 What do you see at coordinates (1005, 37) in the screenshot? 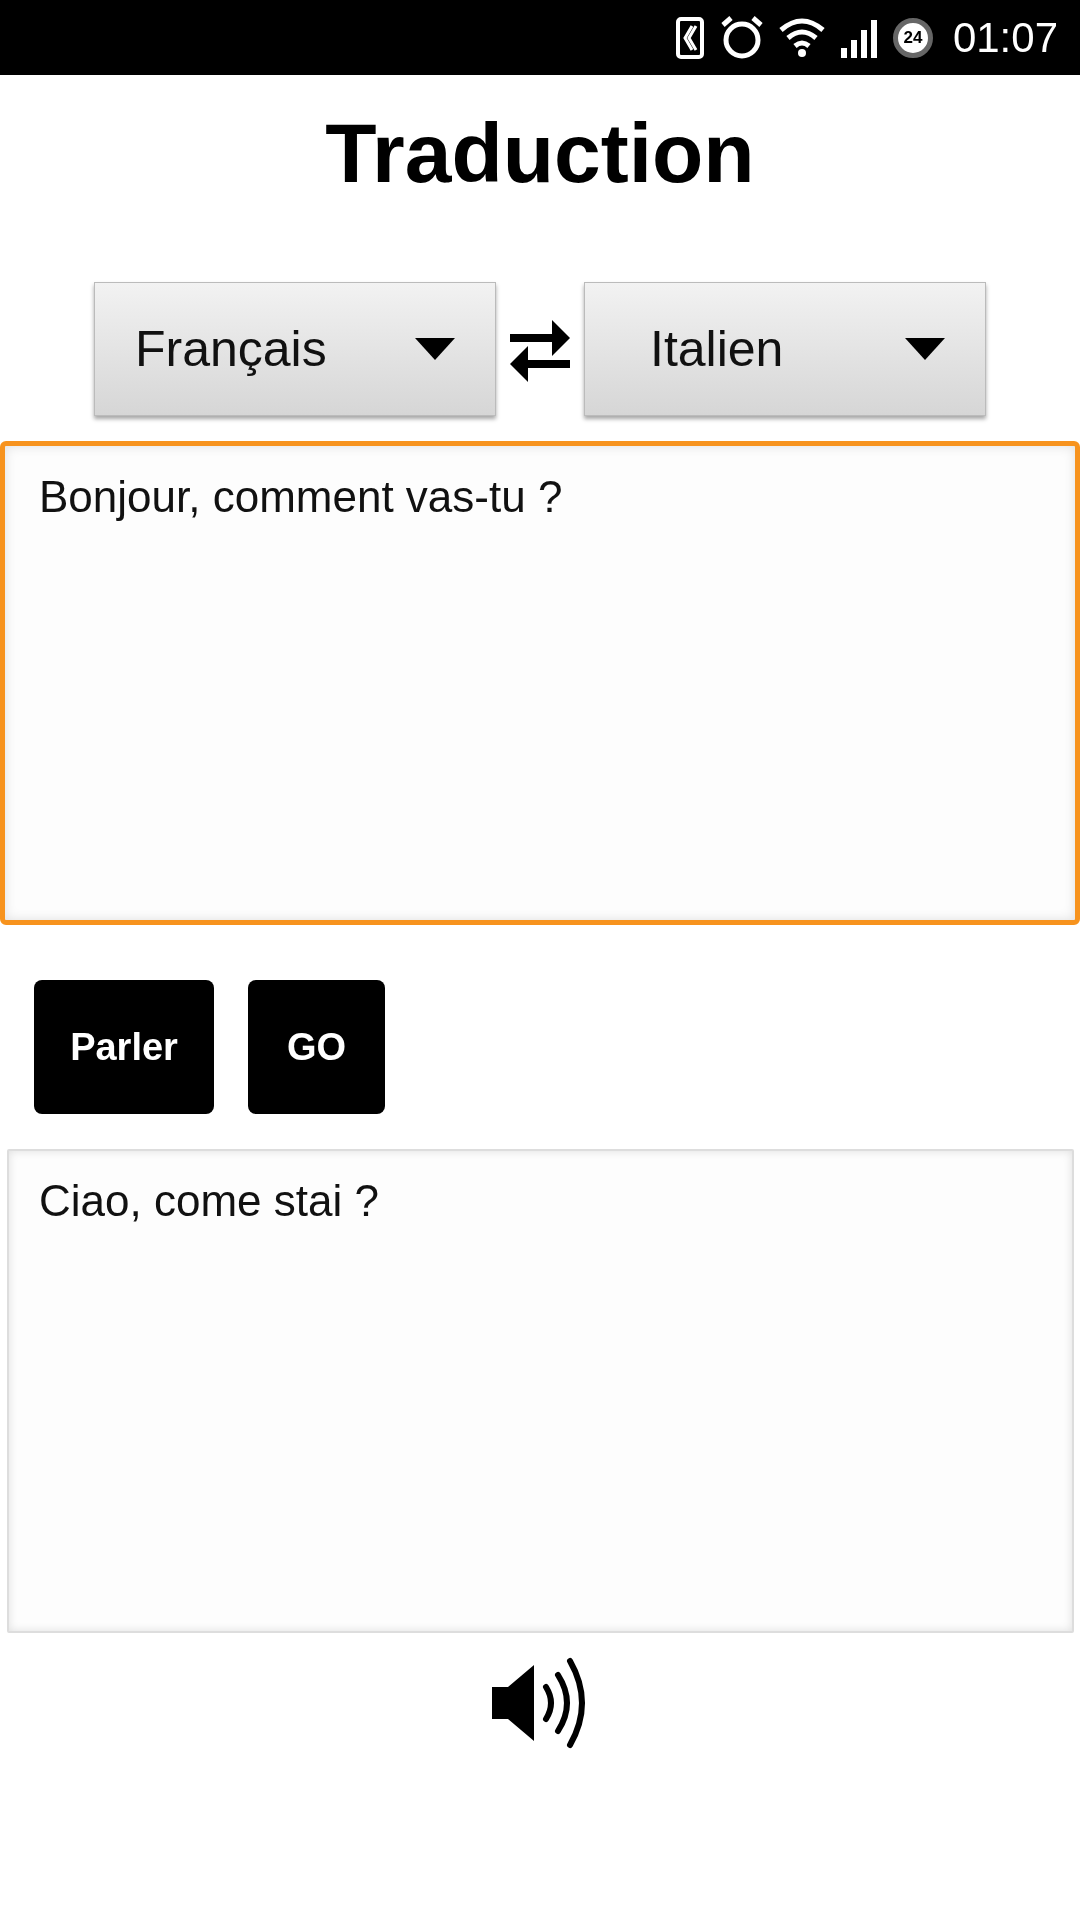
I see `clock-time: 01:07` at bounding box center [1005, 37].